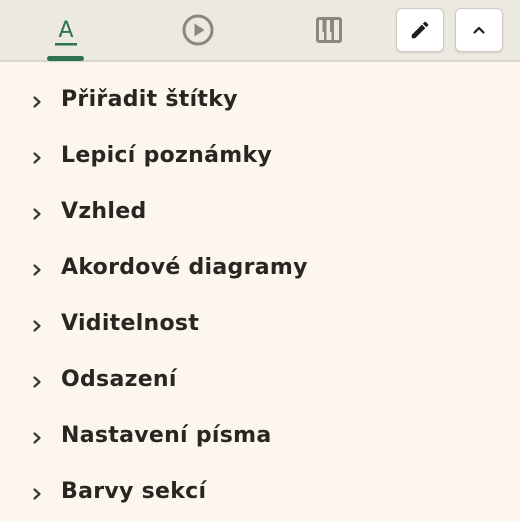 This screenshot has height=522, width=520. I want to click on menu-item-sticky-notes: Lepicí poznámky, so click(260, 158).